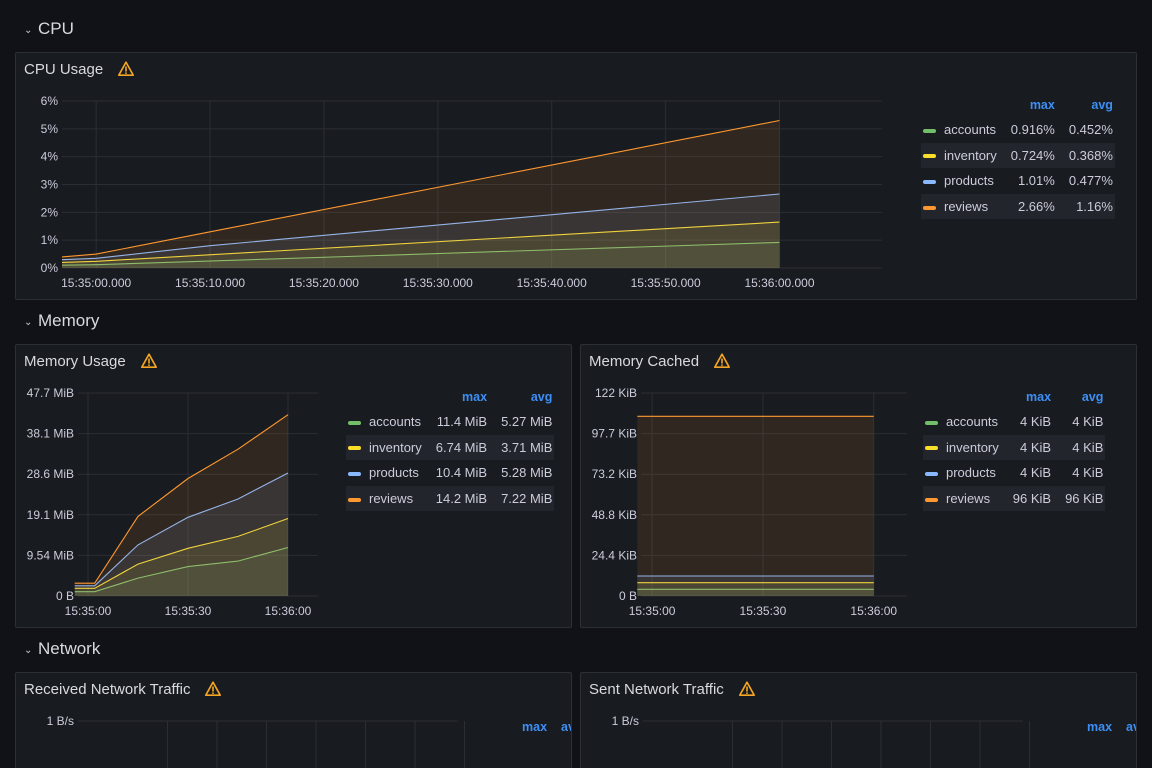 This screenshot has height=768, width=1152. I want to click on chart-sent-network-traffic: 1 B/s, so click(821, 741).